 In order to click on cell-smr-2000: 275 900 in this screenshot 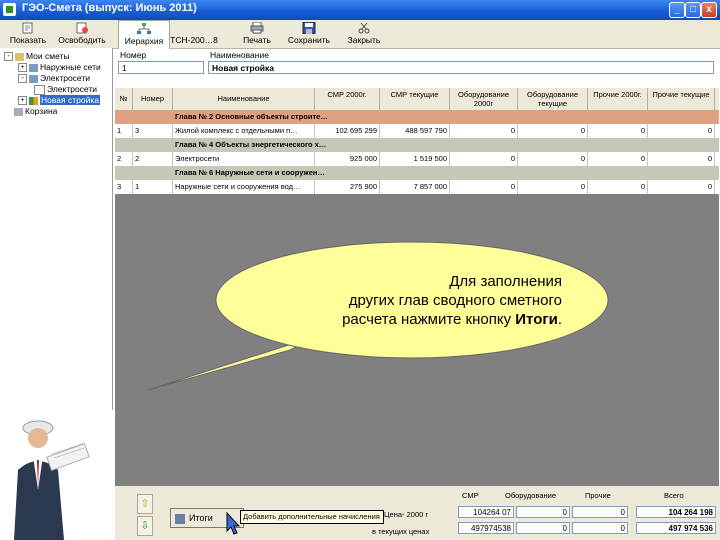, I will do `click(347, 187)`.